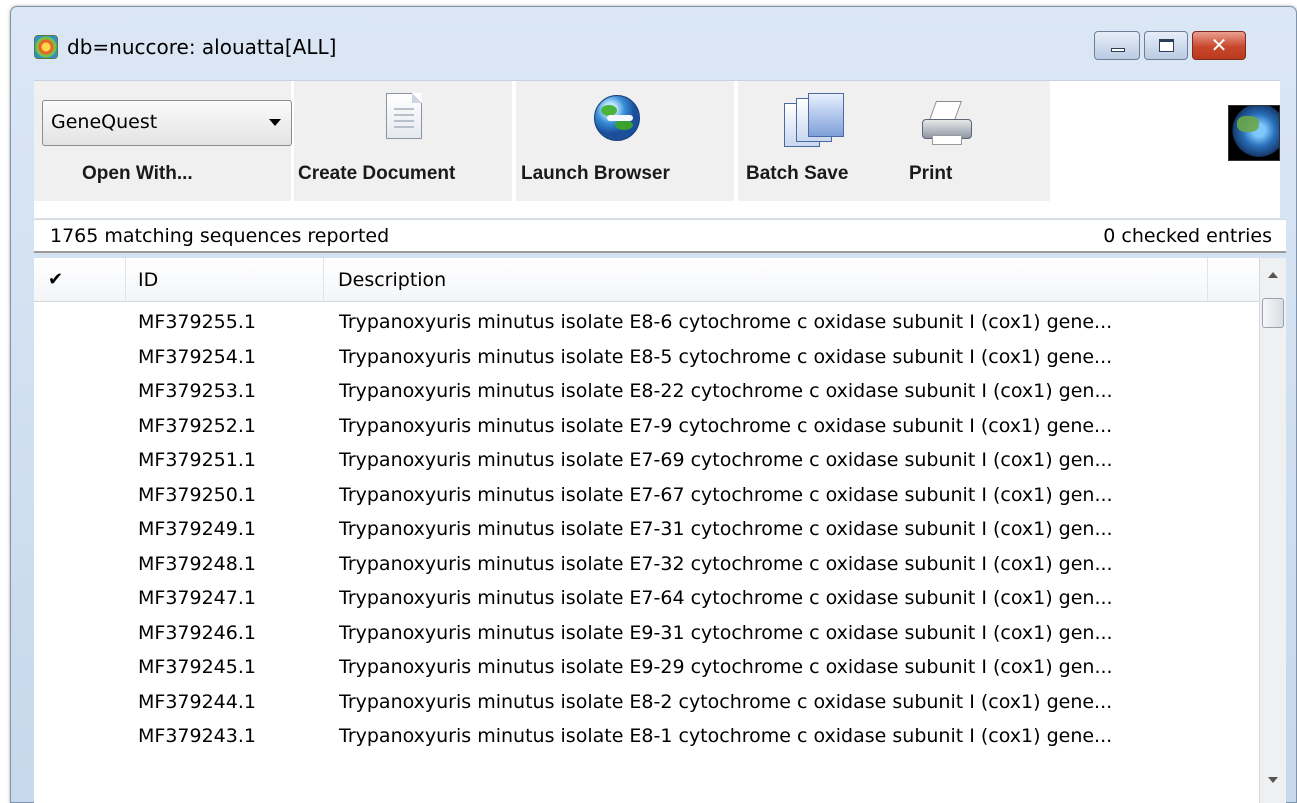 The height and width of the screenshot is (803, 1297). What do you see at coordinates (56, 279) in the screenshot?
I see `checkmark-icon: ✔` at bounding box center [56, 279].